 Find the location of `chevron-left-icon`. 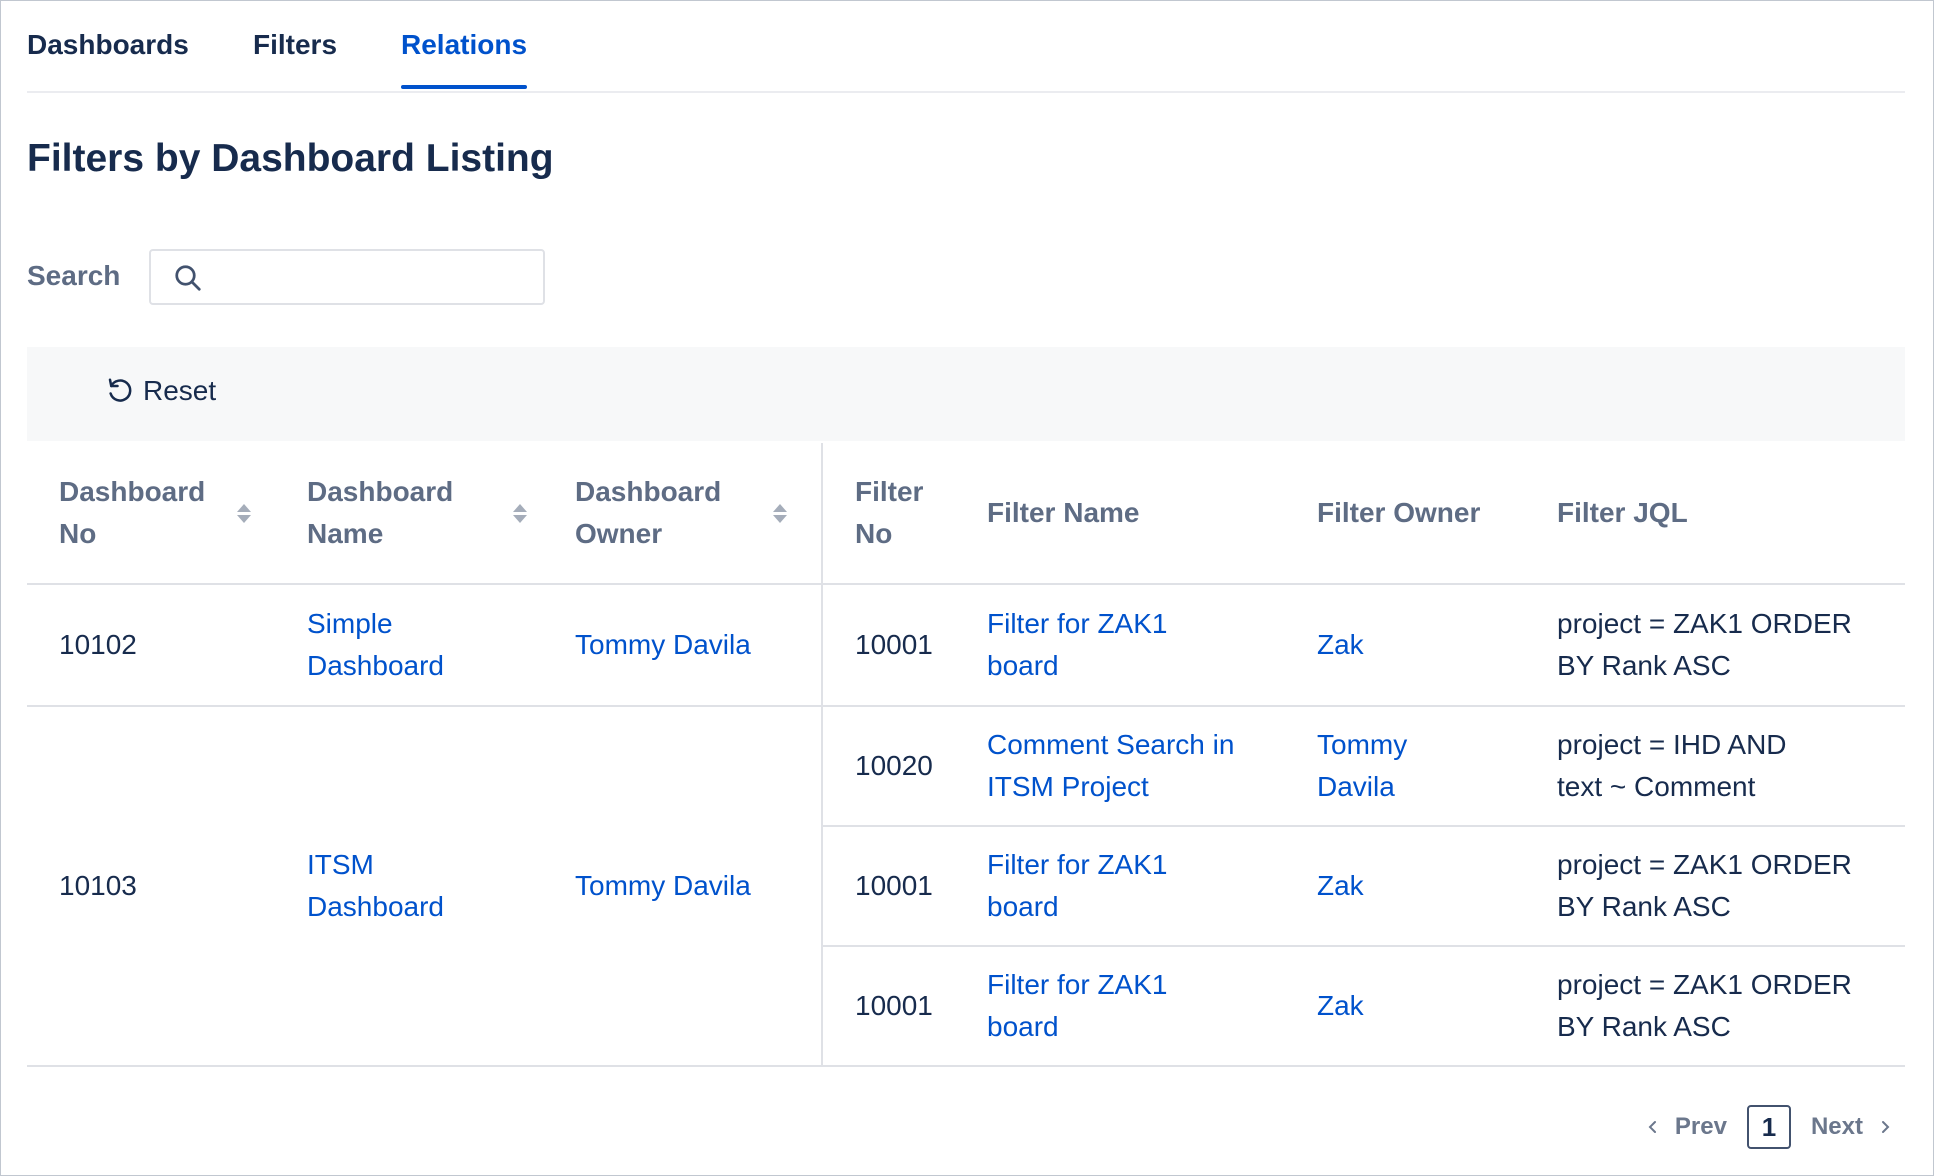

chevron-left-icon is located at coordinates (1652, 1127).